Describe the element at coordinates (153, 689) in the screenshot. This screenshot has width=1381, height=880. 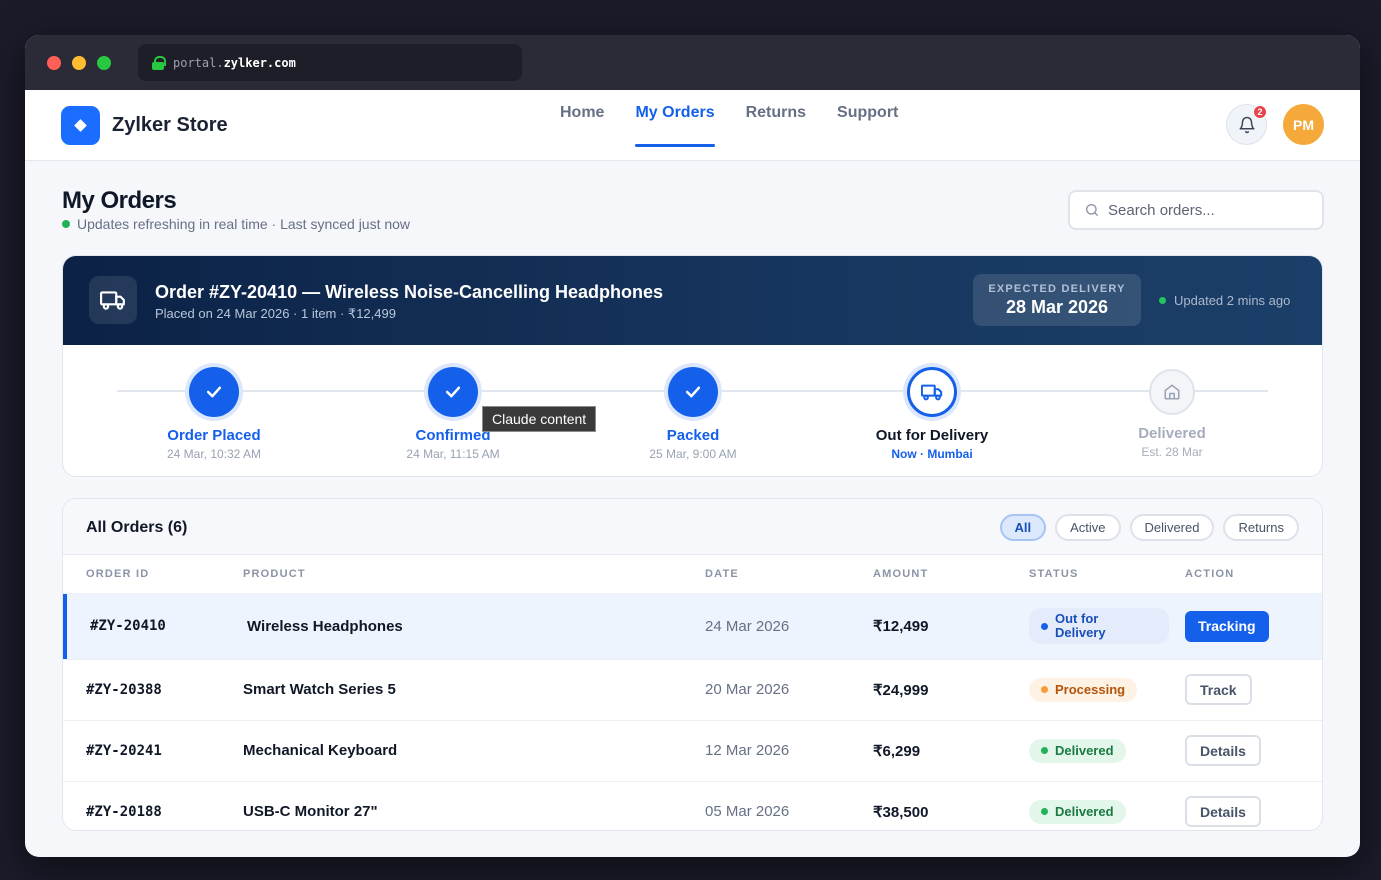
I see `order-id-cell: #ZY-20388` at that location.